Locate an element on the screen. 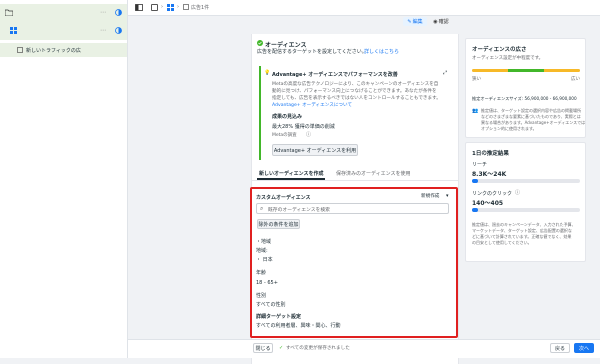 This screenshot has width=600, height=364. bottom-bar is located at coordinates (364, 348).